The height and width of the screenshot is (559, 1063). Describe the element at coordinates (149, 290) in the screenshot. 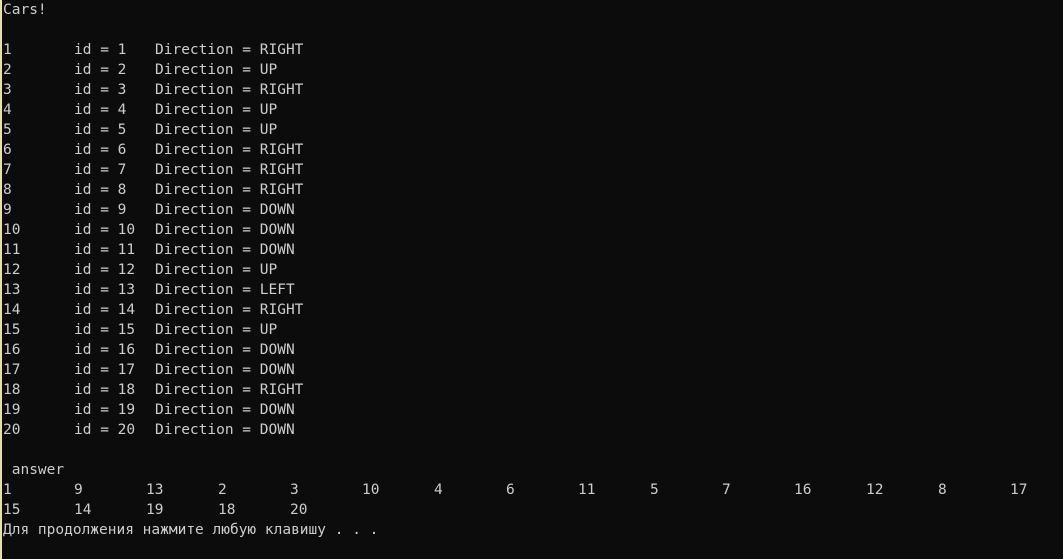

I see `car-row: 13 id = 13 Direction = LEFT` at that location.